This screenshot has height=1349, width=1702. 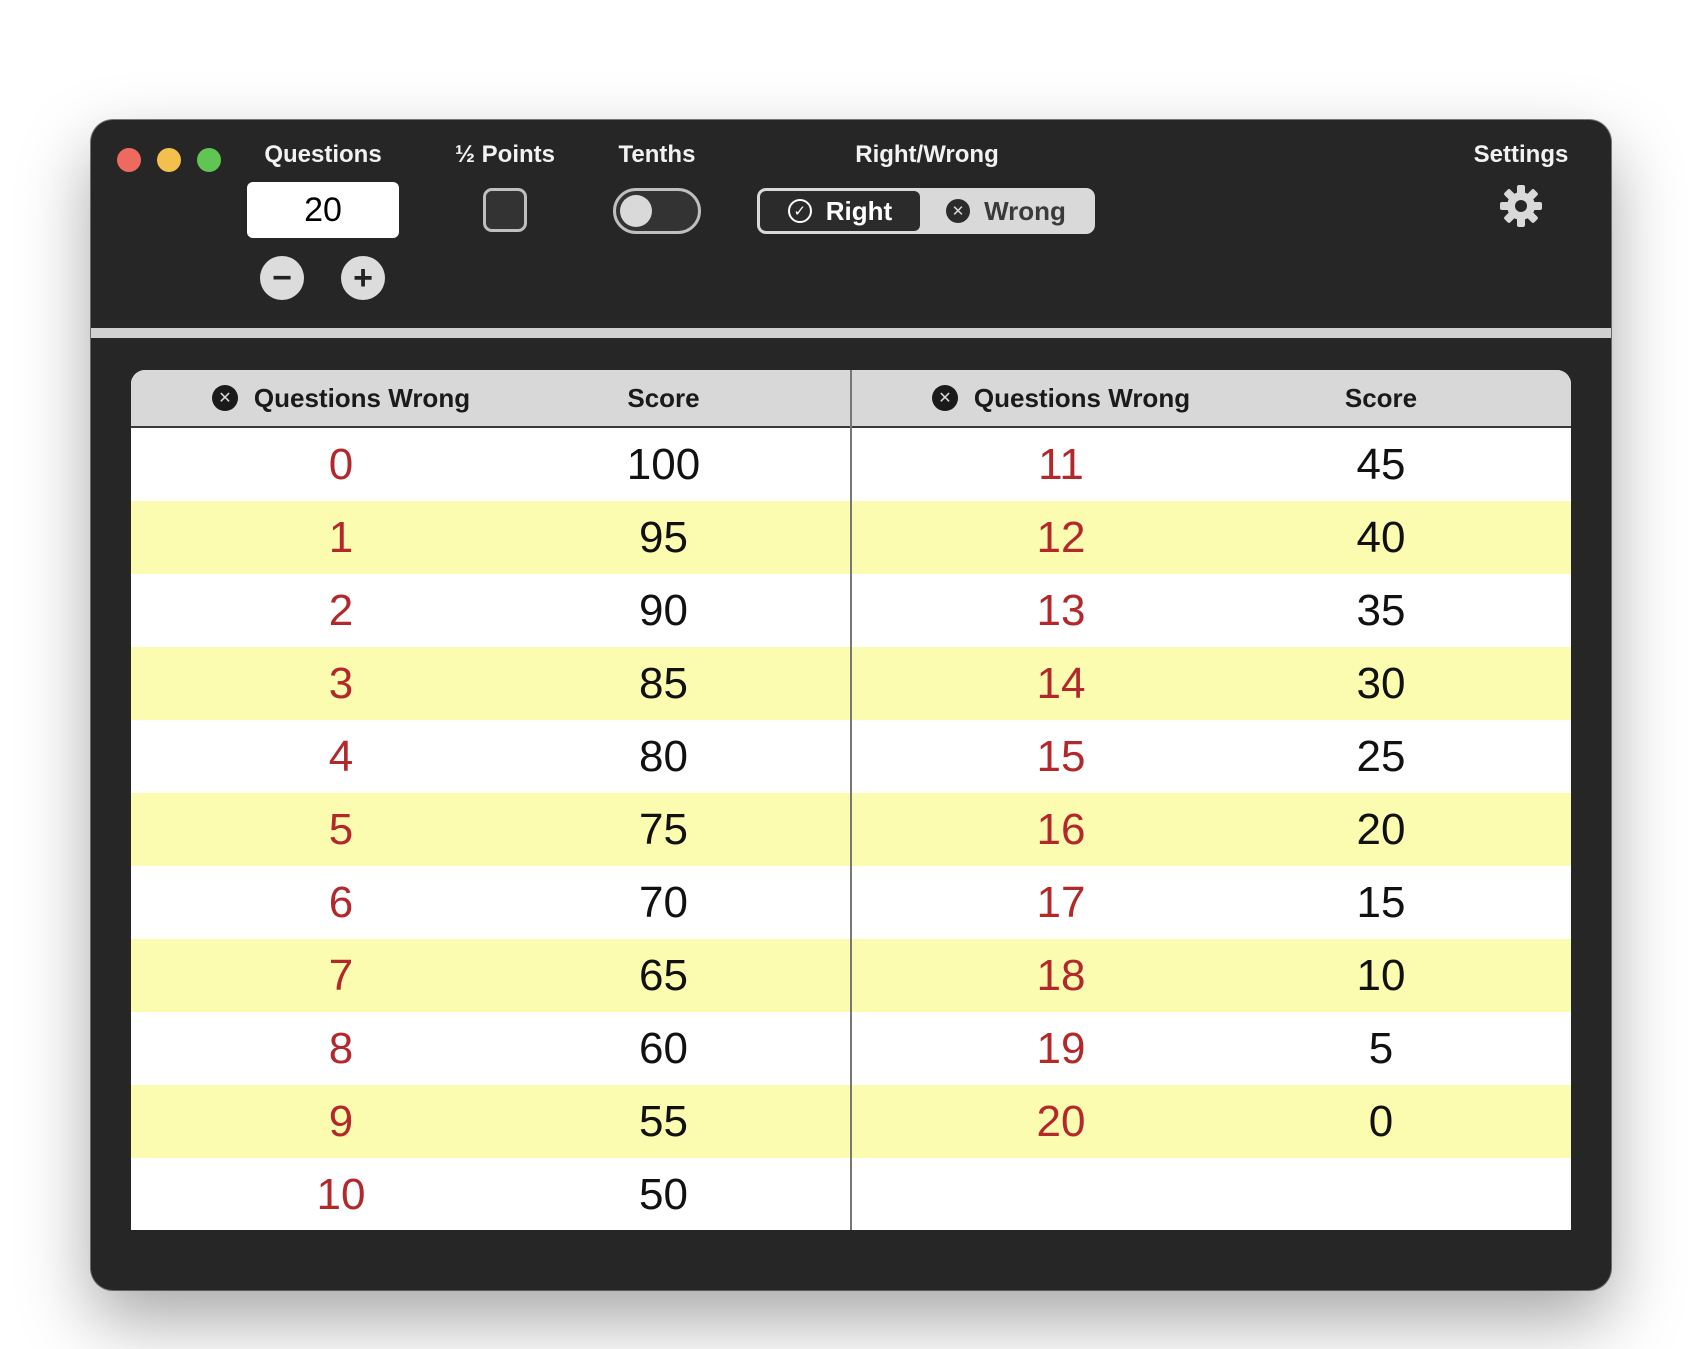 What do you see at coordinates (169, 160) in the screenshot?
I see `minimize-window-button` at bounding box center [169, 160].